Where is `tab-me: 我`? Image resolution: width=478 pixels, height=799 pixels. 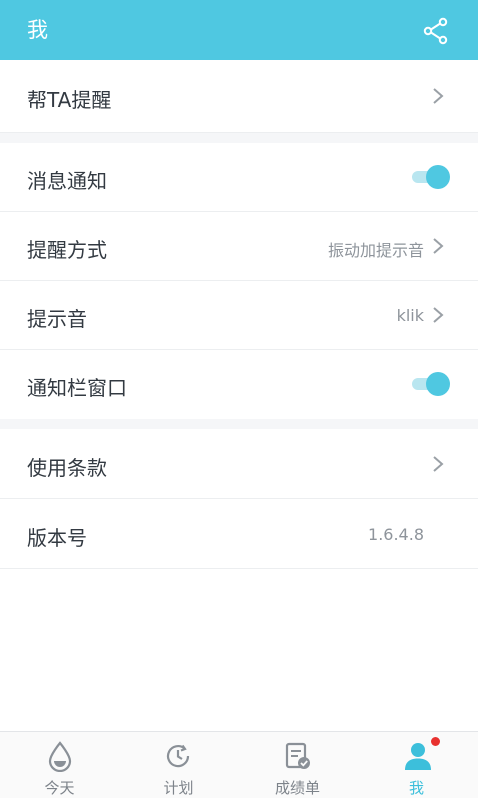 tab-me: 我 is located at coordinates (416, 765).